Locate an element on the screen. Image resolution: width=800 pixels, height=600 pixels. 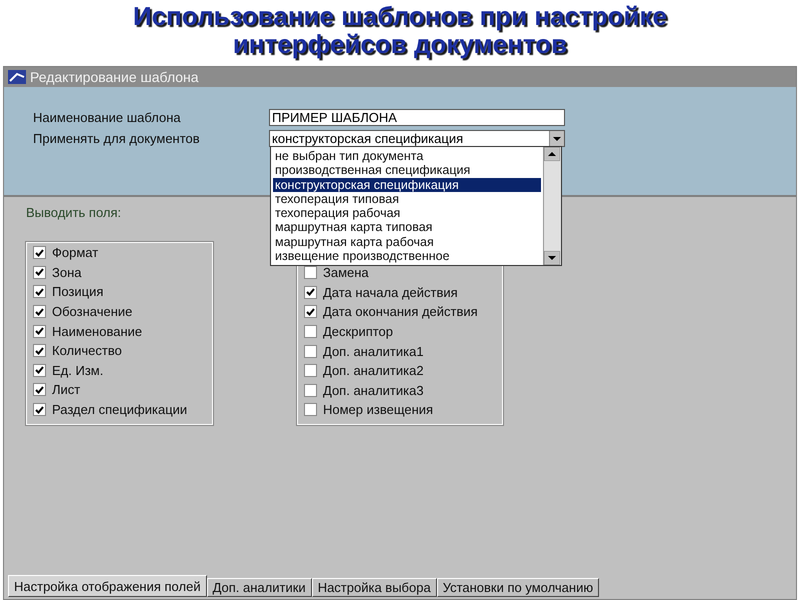
section-label: Выводить поля: is located at coordinates (74, 212).